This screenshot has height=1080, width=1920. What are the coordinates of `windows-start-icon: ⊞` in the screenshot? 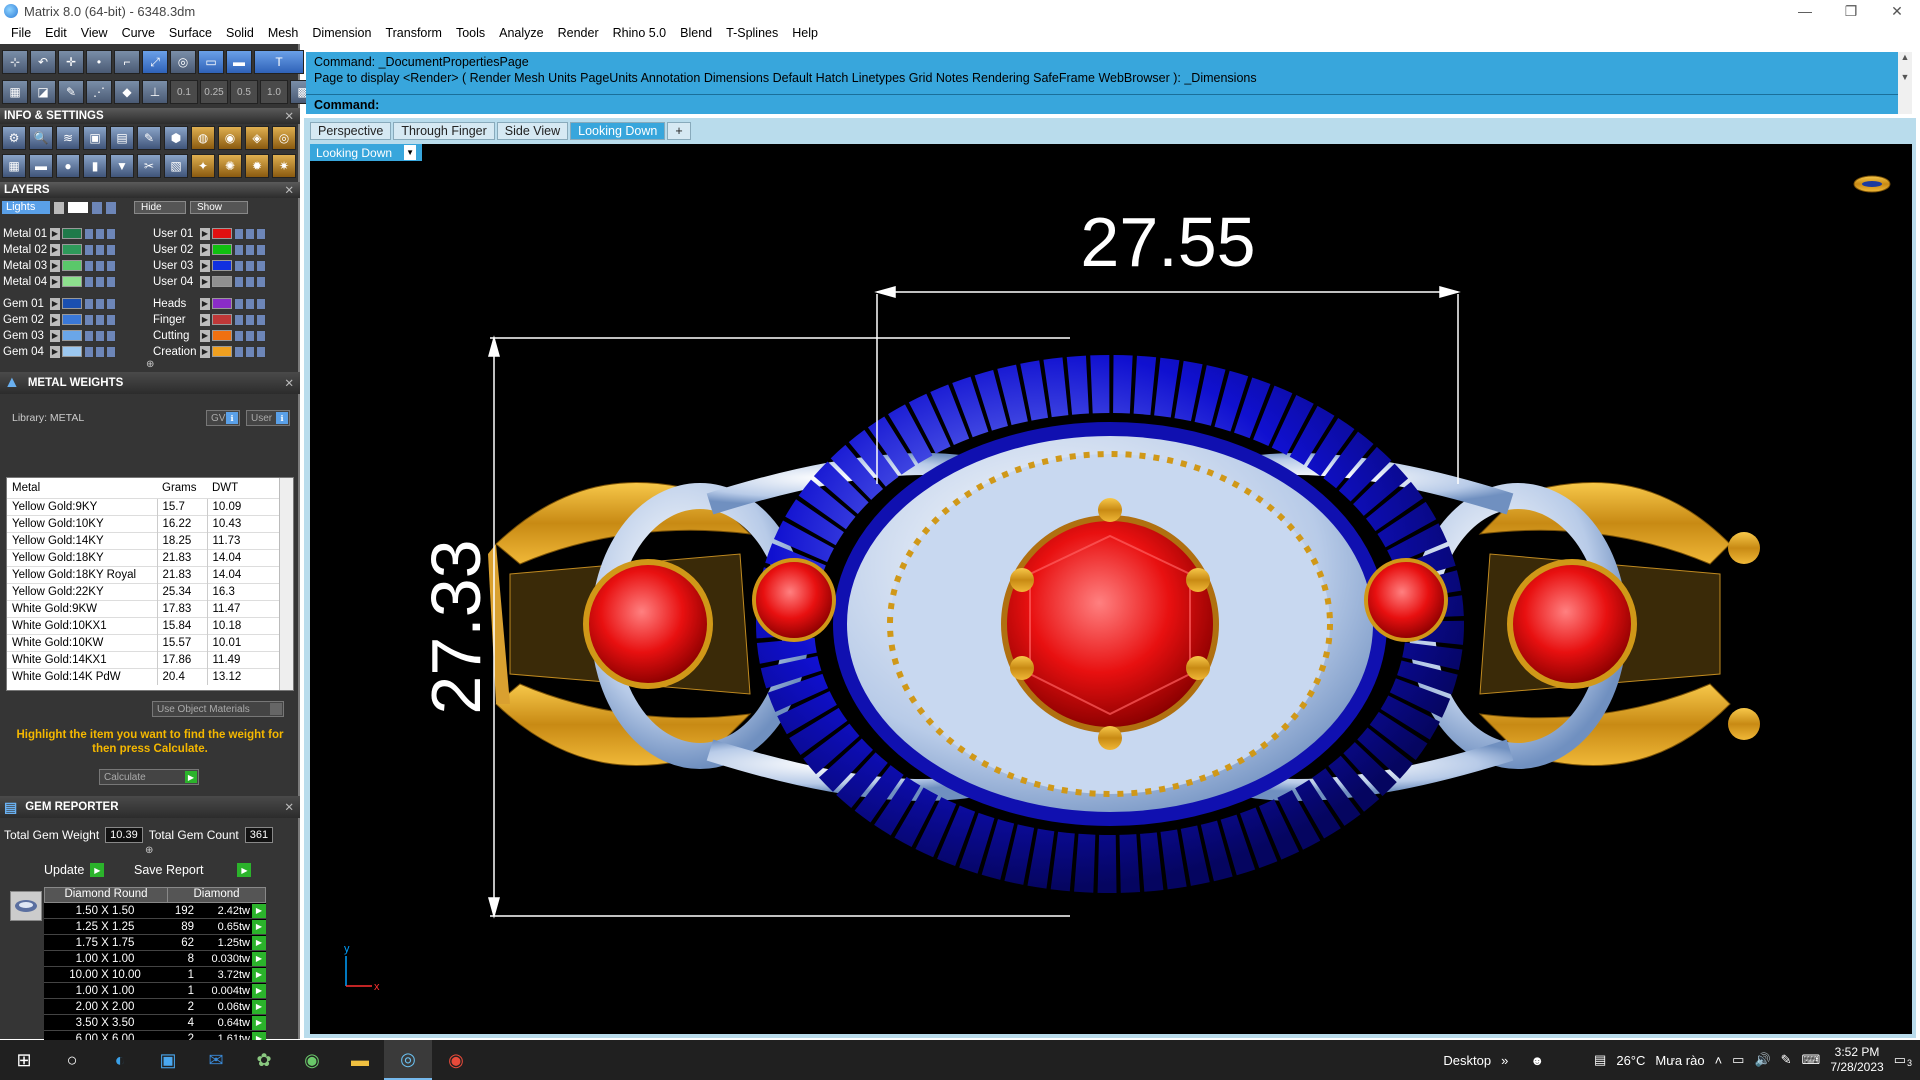 It's located at (24, 1060).